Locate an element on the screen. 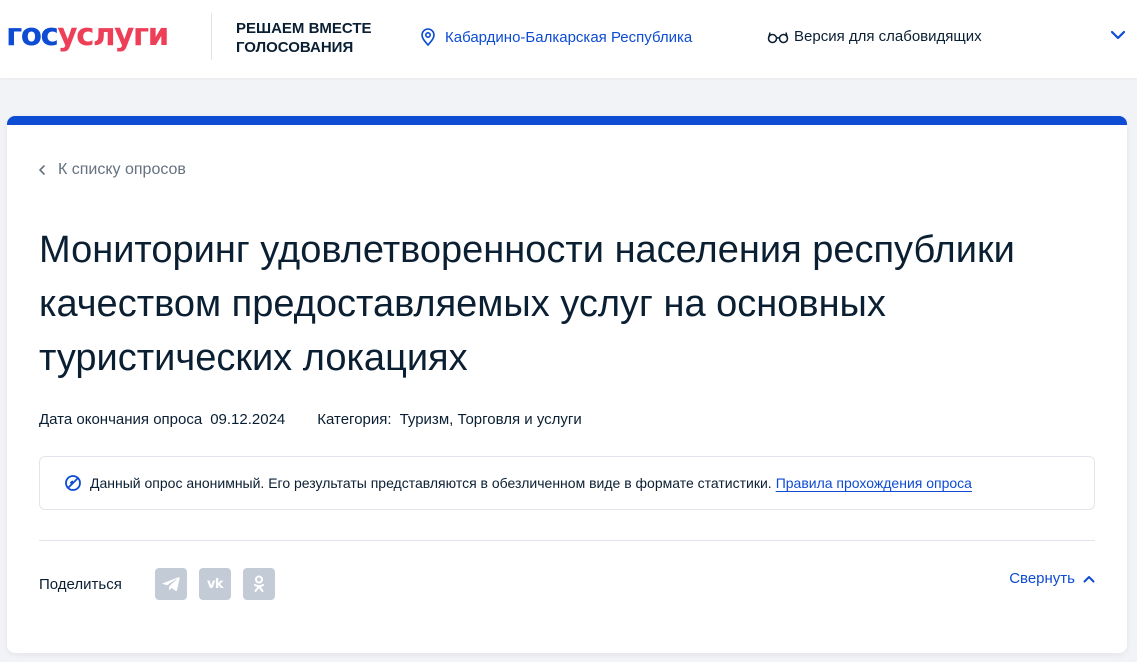  header-slogan: Решаем вместе Голосования is located at coordinates (304, 38).